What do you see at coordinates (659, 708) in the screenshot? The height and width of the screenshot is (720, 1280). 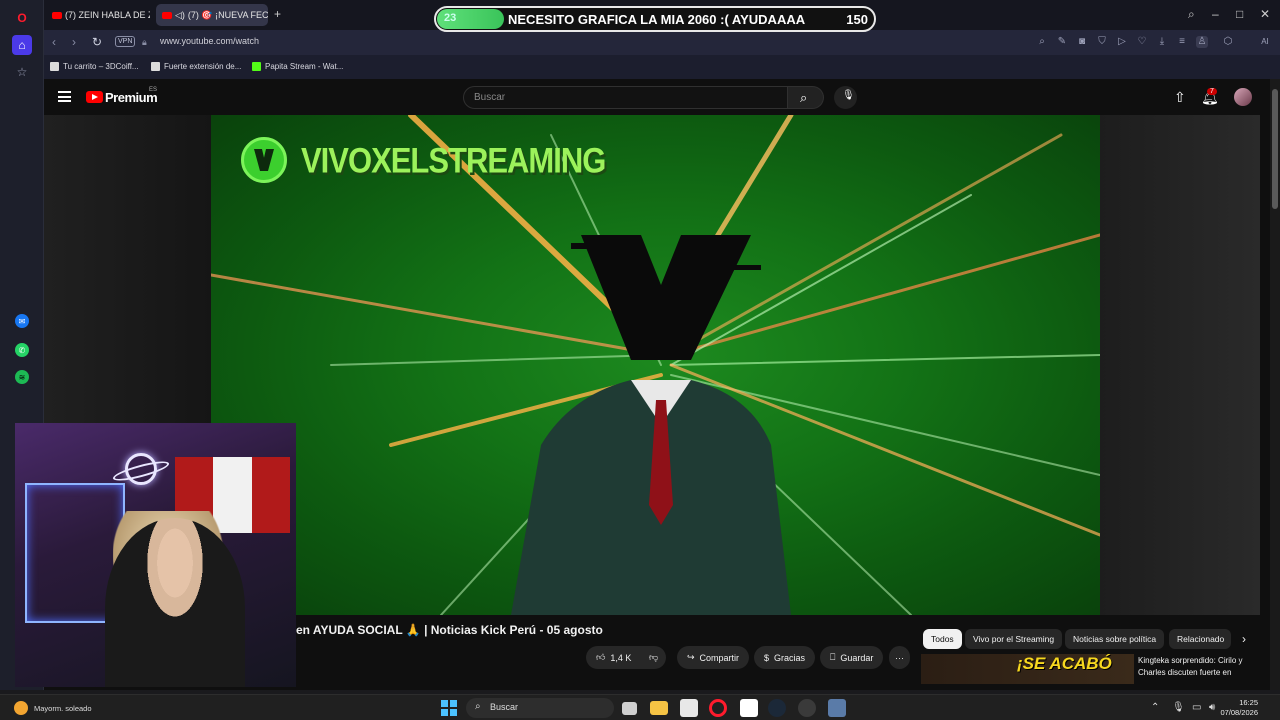 I see `file-explorer-icon` at bounding box center [659, 708].